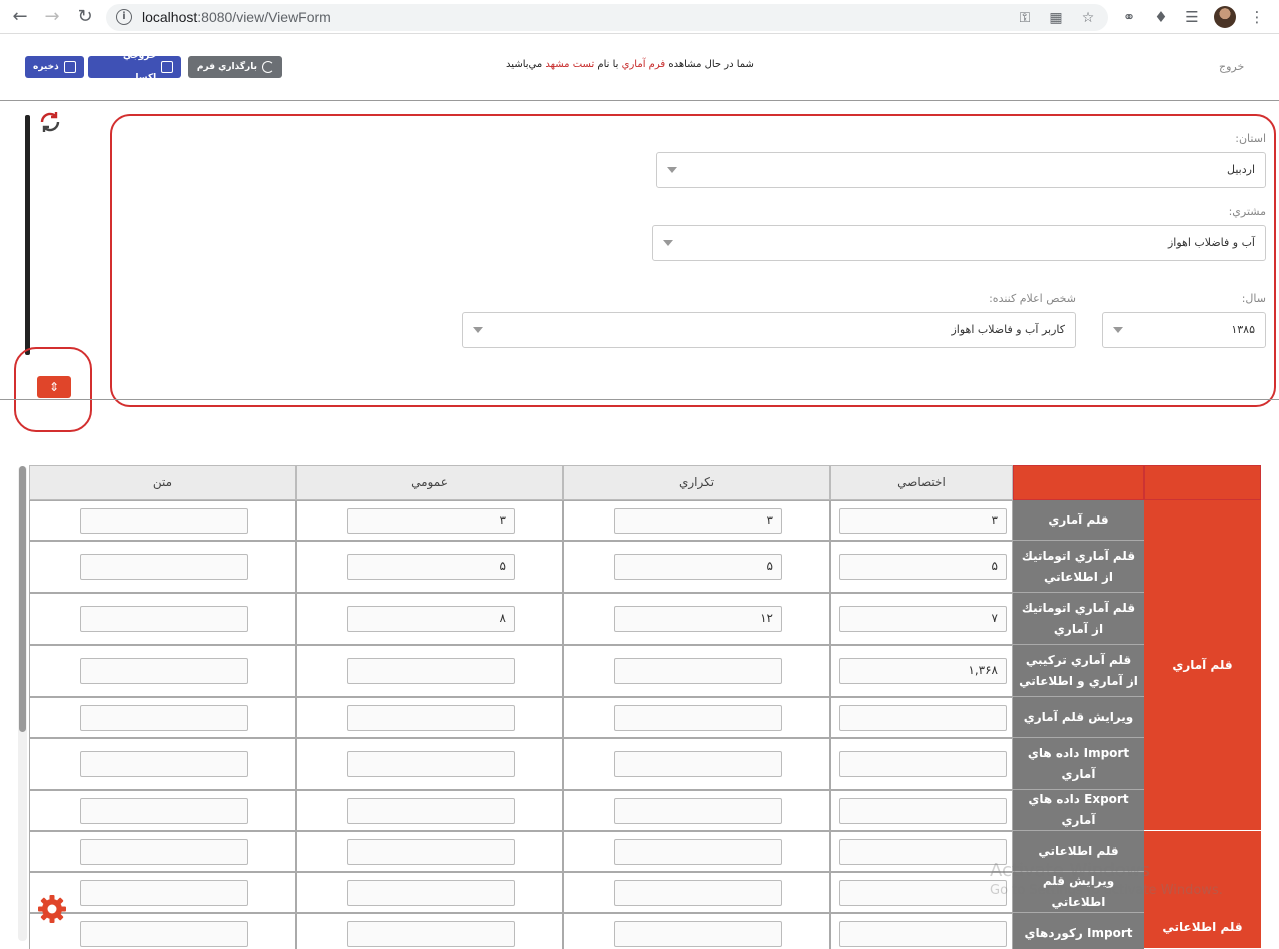  What do you see at coordinates (607, 17) in the screenshot?
I see `address-bar: i localhost:8080/view/ViewForm ⚿ ▦ ☆` at bounding box center [607, 17].